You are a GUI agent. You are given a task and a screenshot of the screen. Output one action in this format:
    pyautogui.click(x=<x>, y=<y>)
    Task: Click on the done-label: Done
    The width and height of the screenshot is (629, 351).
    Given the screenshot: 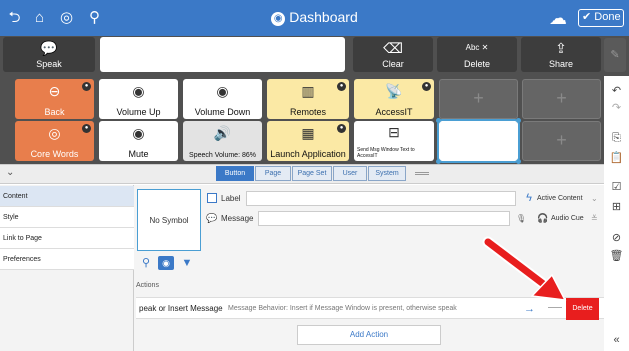 What is the action you would take?
    pyautogui.click(x=607, y=17)
    